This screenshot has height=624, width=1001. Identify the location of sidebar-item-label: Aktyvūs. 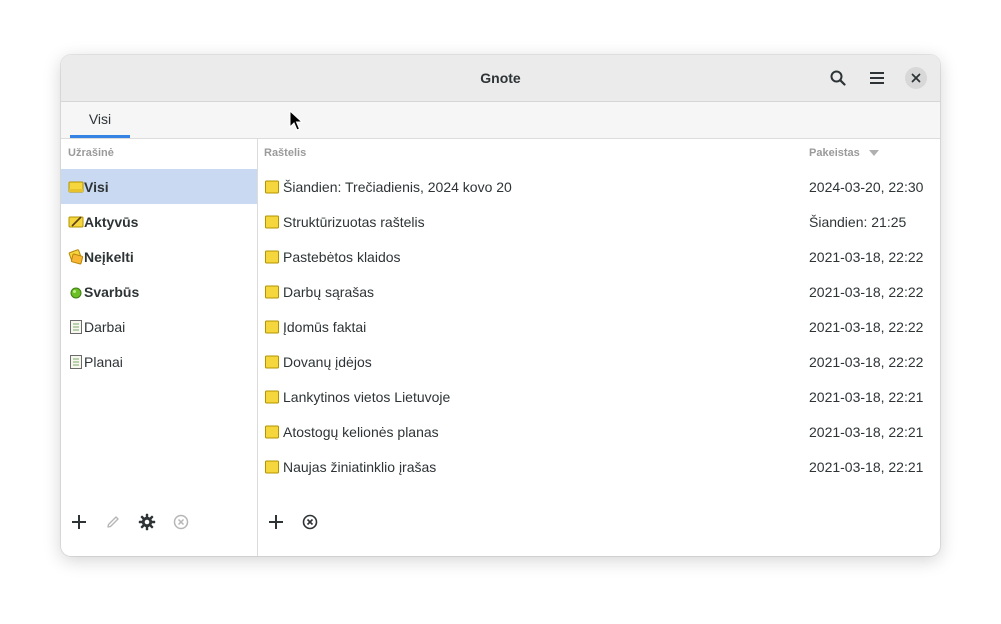
(111, 221).